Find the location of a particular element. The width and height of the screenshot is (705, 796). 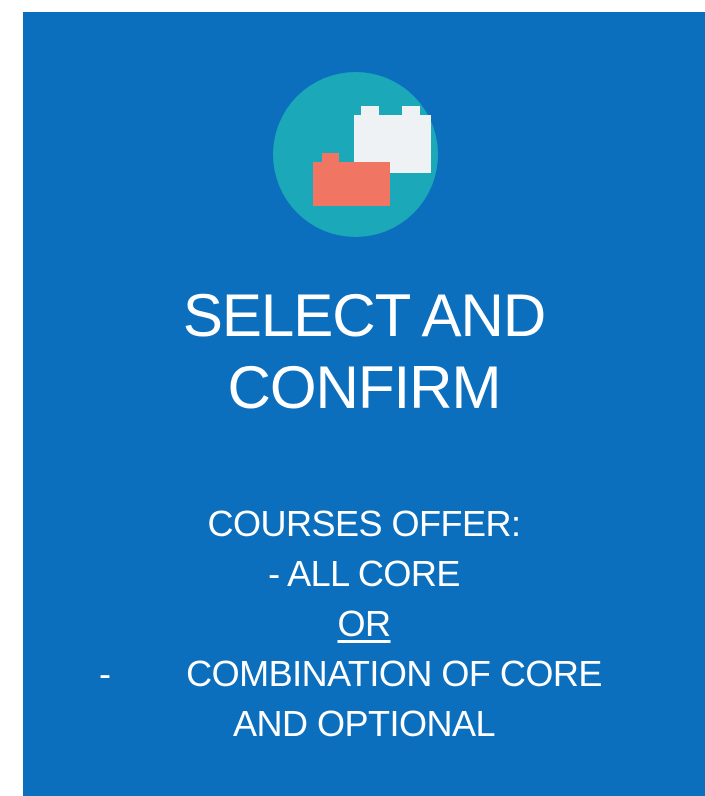

title-line-1: SELECT AND is located at coordinates (364, 315).